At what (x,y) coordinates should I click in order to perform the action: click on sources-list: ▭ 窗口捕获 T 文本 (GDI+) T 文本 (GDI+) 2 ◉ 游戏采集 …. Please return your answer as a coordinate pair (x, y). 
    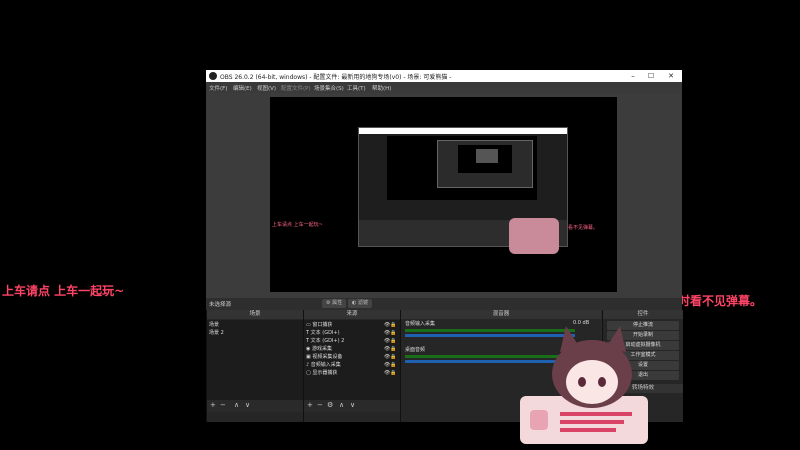
    Looking at the image, I should click on (352, 360).